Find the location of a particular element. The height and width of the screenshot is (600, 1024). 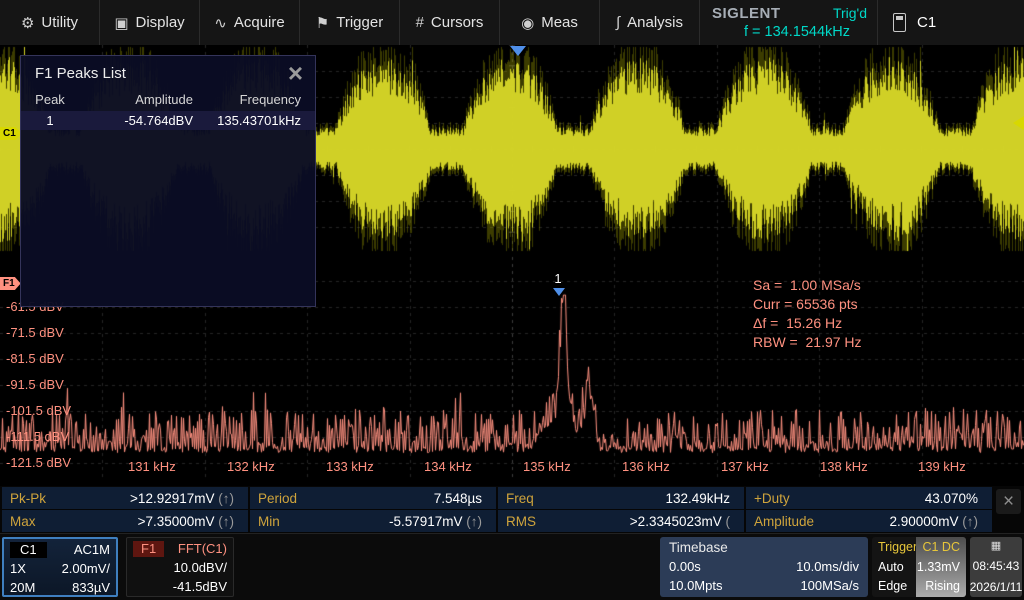

measurement-flag: ( is located at coordinates (726, 521).